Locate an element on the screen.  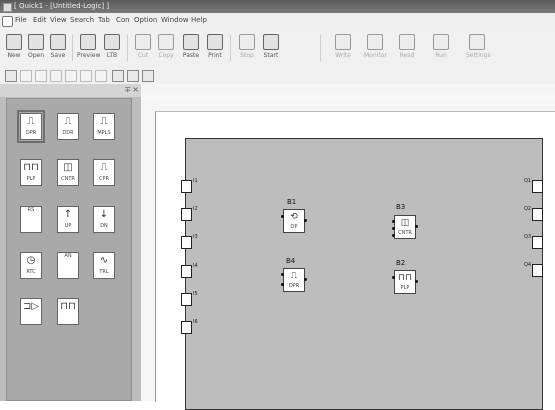
new-file-icon is located at coordinates (14, 42).